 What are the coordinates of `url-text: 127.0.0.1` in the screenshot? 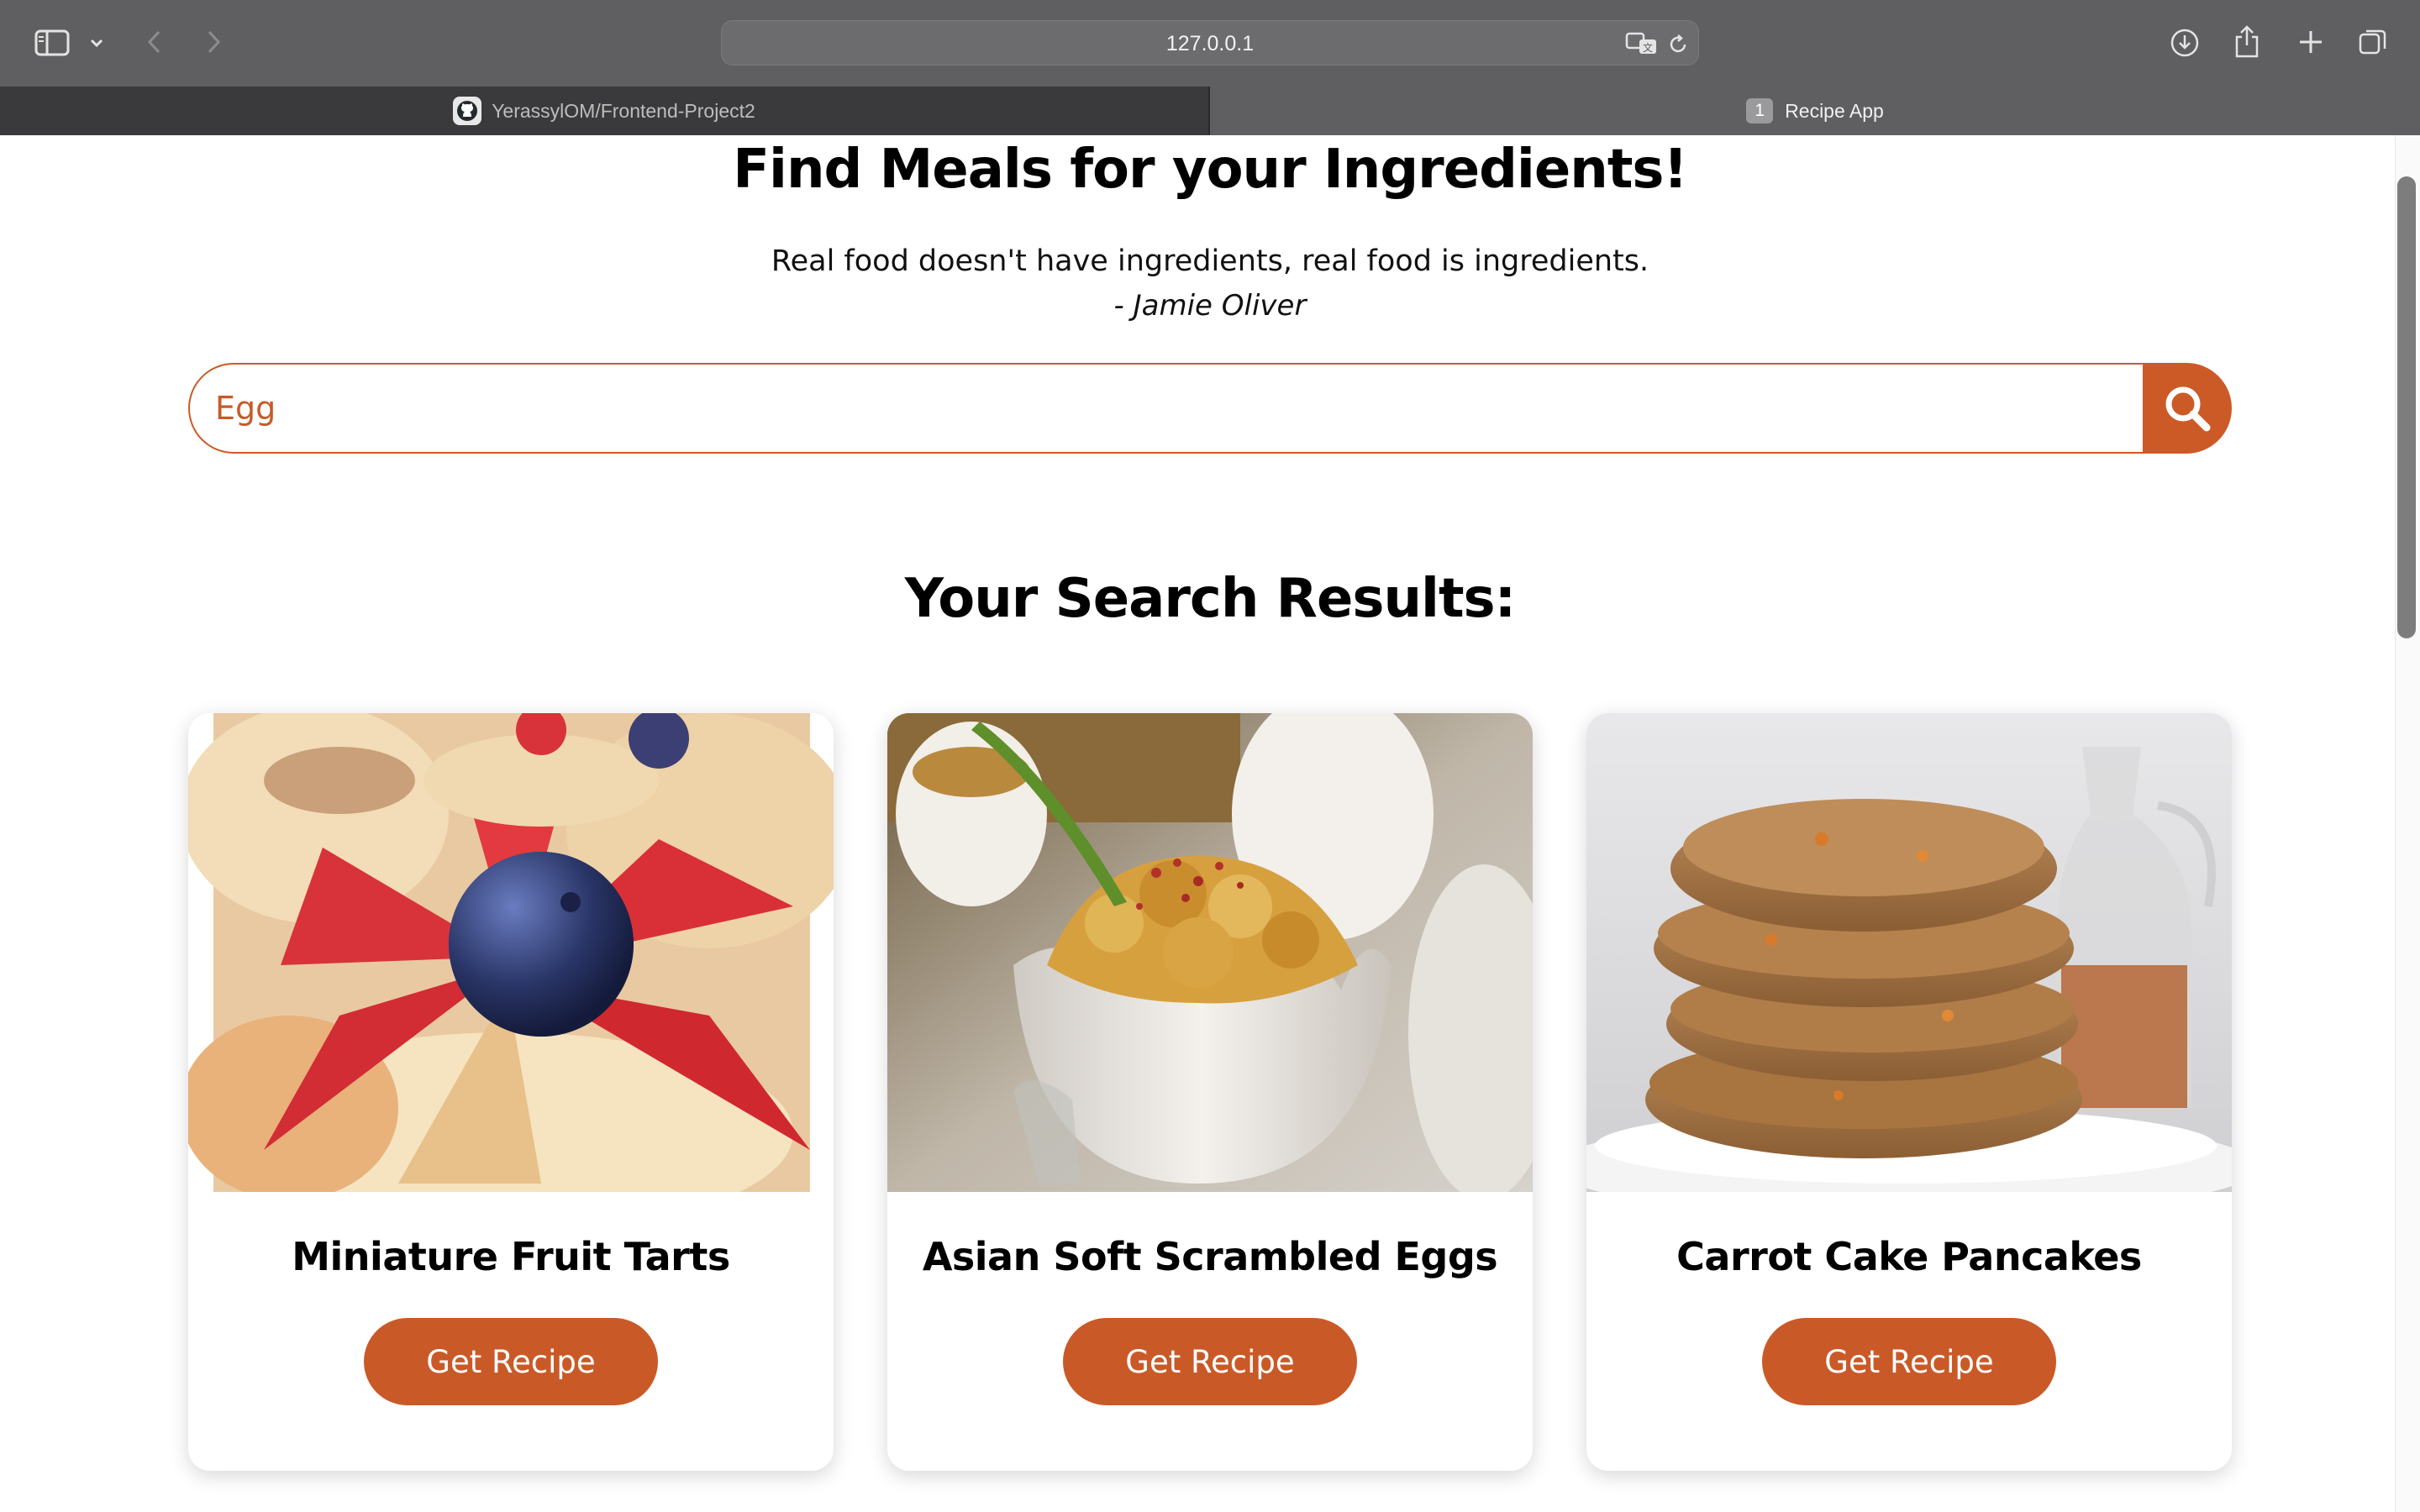 It's located at (1210, 44).